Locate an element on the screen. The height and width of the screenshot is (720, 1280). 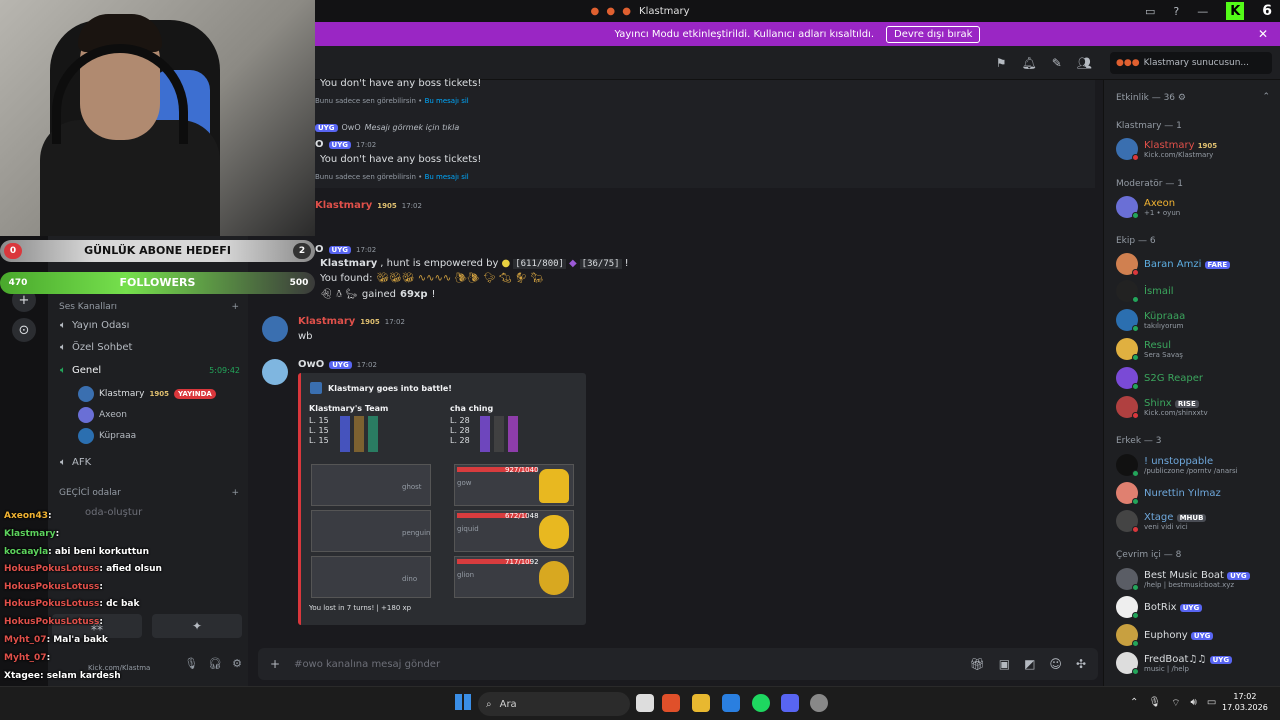
voice-user: Axeon is located at coordinates (102, 415).